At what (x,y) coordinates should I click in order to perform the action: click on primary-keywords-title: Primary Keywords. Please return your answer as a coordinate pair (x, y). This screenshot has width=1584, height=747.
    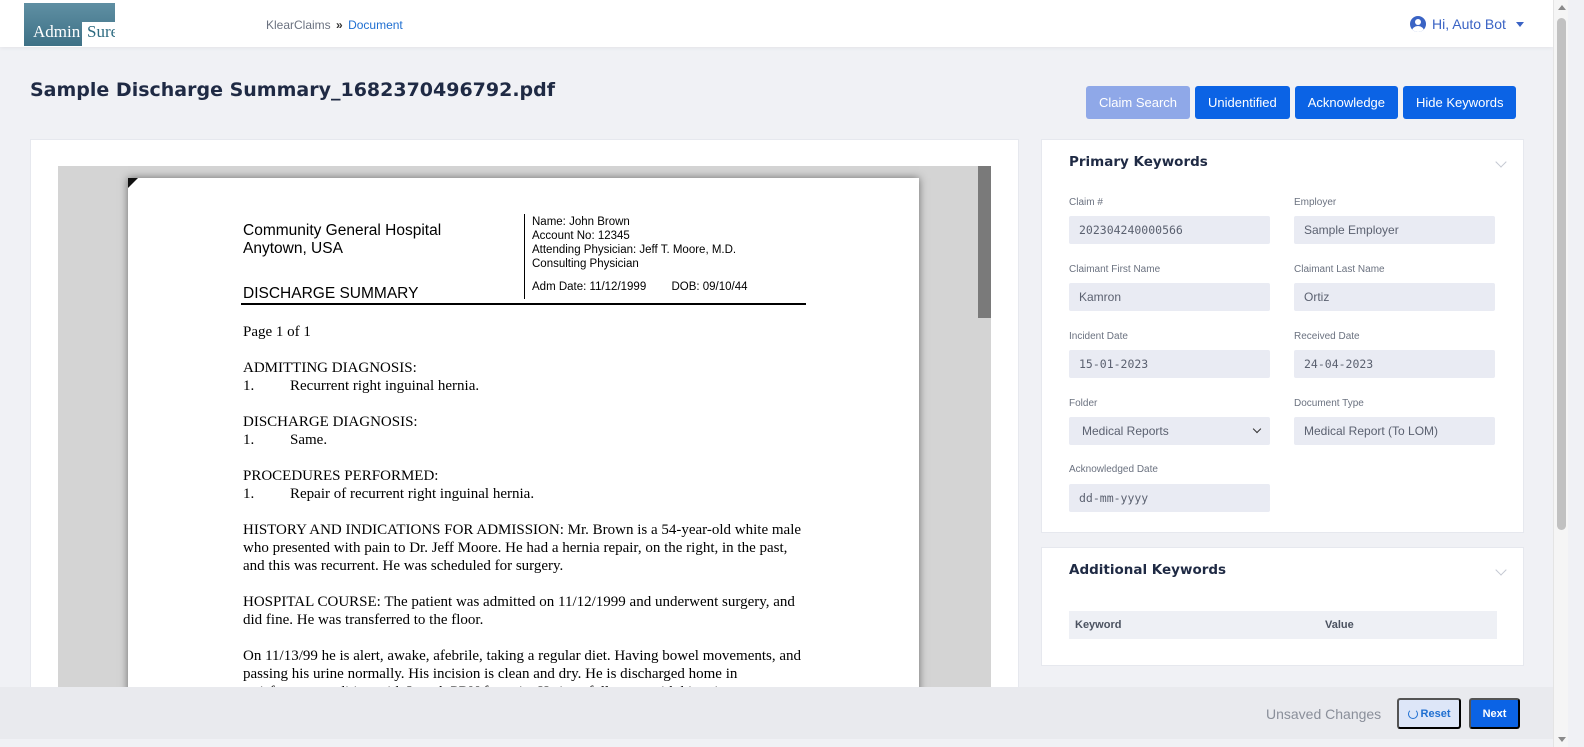
    Looking at the image, I should click on (1138, 162).